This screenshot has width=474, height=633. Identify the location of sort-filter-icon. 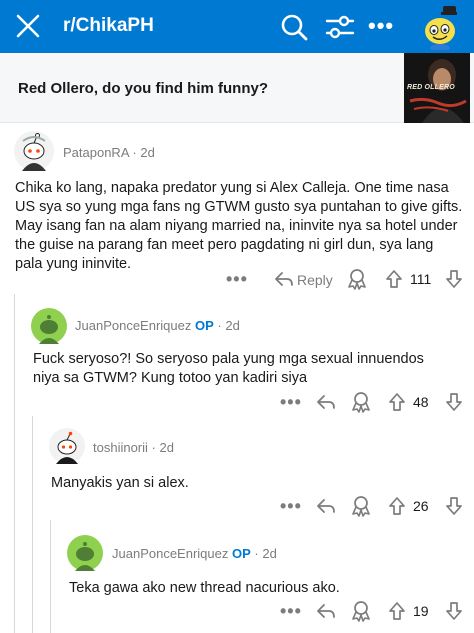
(340, 27).